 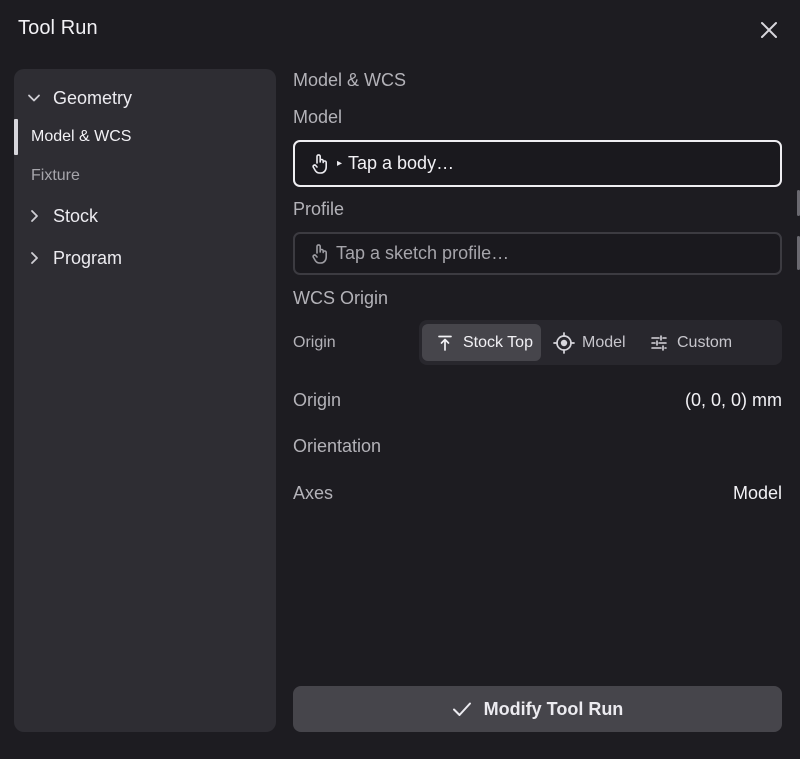 I want to click on profile-label: Profile, so click(x=319, y=209).